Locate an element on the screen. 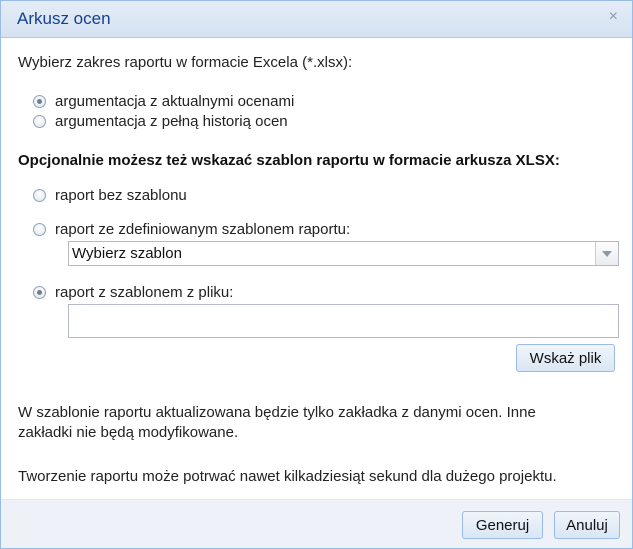  range-option-current: argumentacja z aktualnymi ocenami is located at coordinates (163, 101).